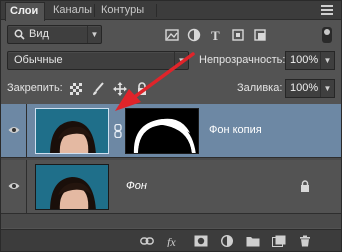 This screenshot has height=252, width=342. I want to click on lock-image-pixels-icon, so click(98, 89).